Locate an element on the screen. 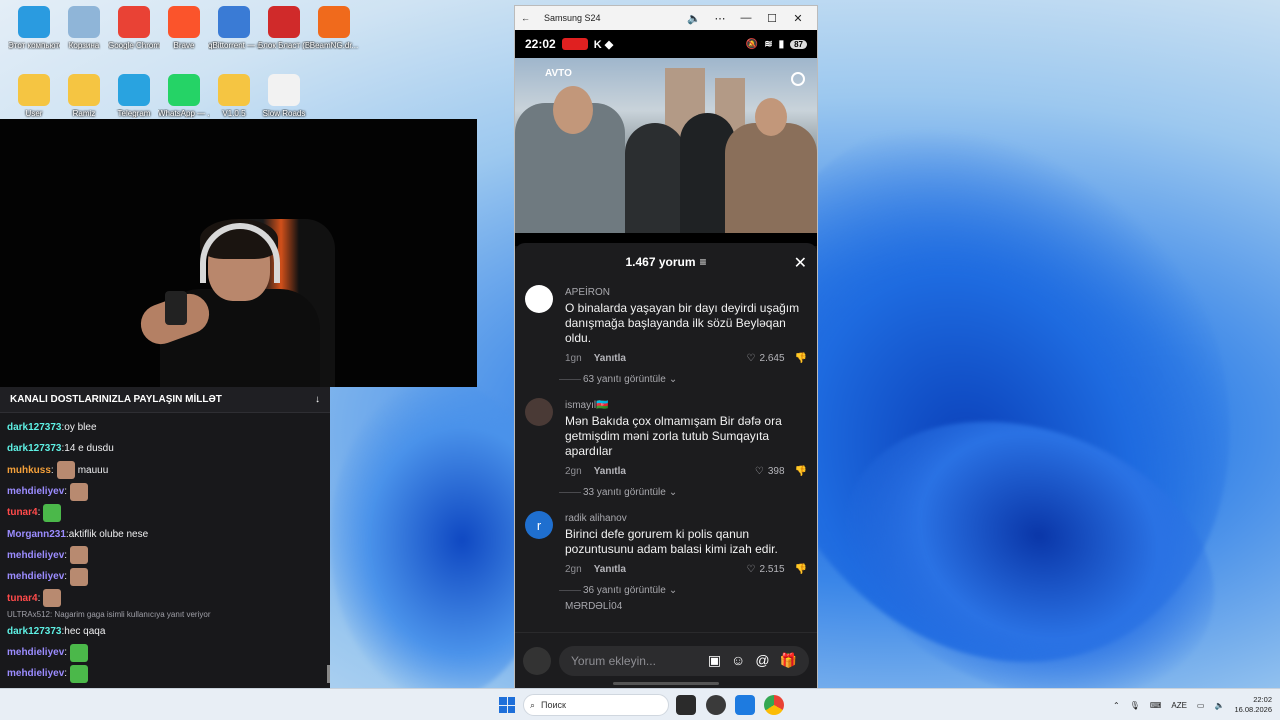 Image resolution: width=1280 pixels, height=720 pixels. phone-status-bar: 22:02 K ◆ 🔕 ≋ ▮ 87 is located at coordinates (666, 44).